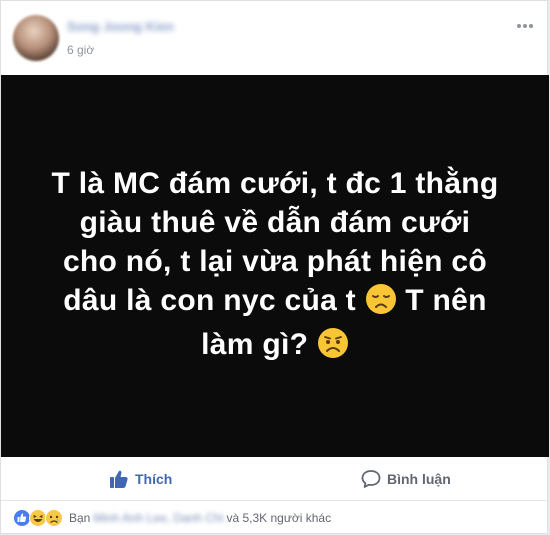 The width and height of the screenshot is (550, 535). What do you see at coordinates (119, 479) in the screenshot?
I see `thumbs-up-icon` at bounding box center [119, 479].